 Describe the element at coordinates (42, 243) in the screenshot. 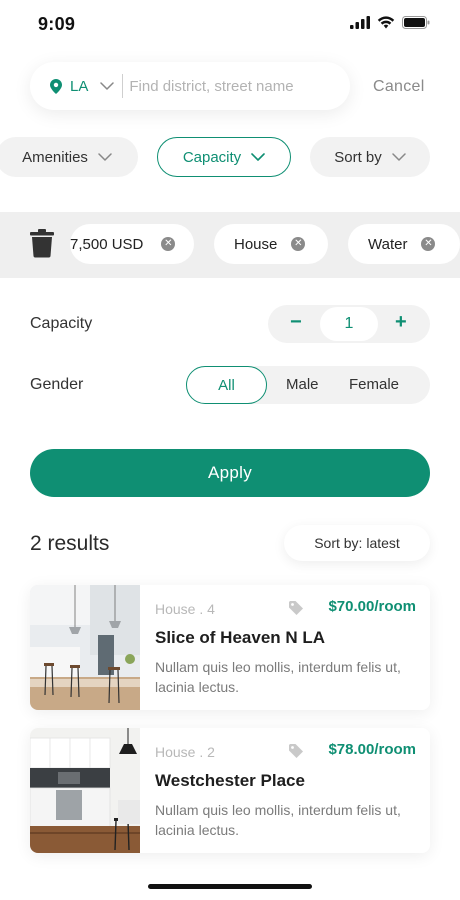

I see `trash-icon` at that location.